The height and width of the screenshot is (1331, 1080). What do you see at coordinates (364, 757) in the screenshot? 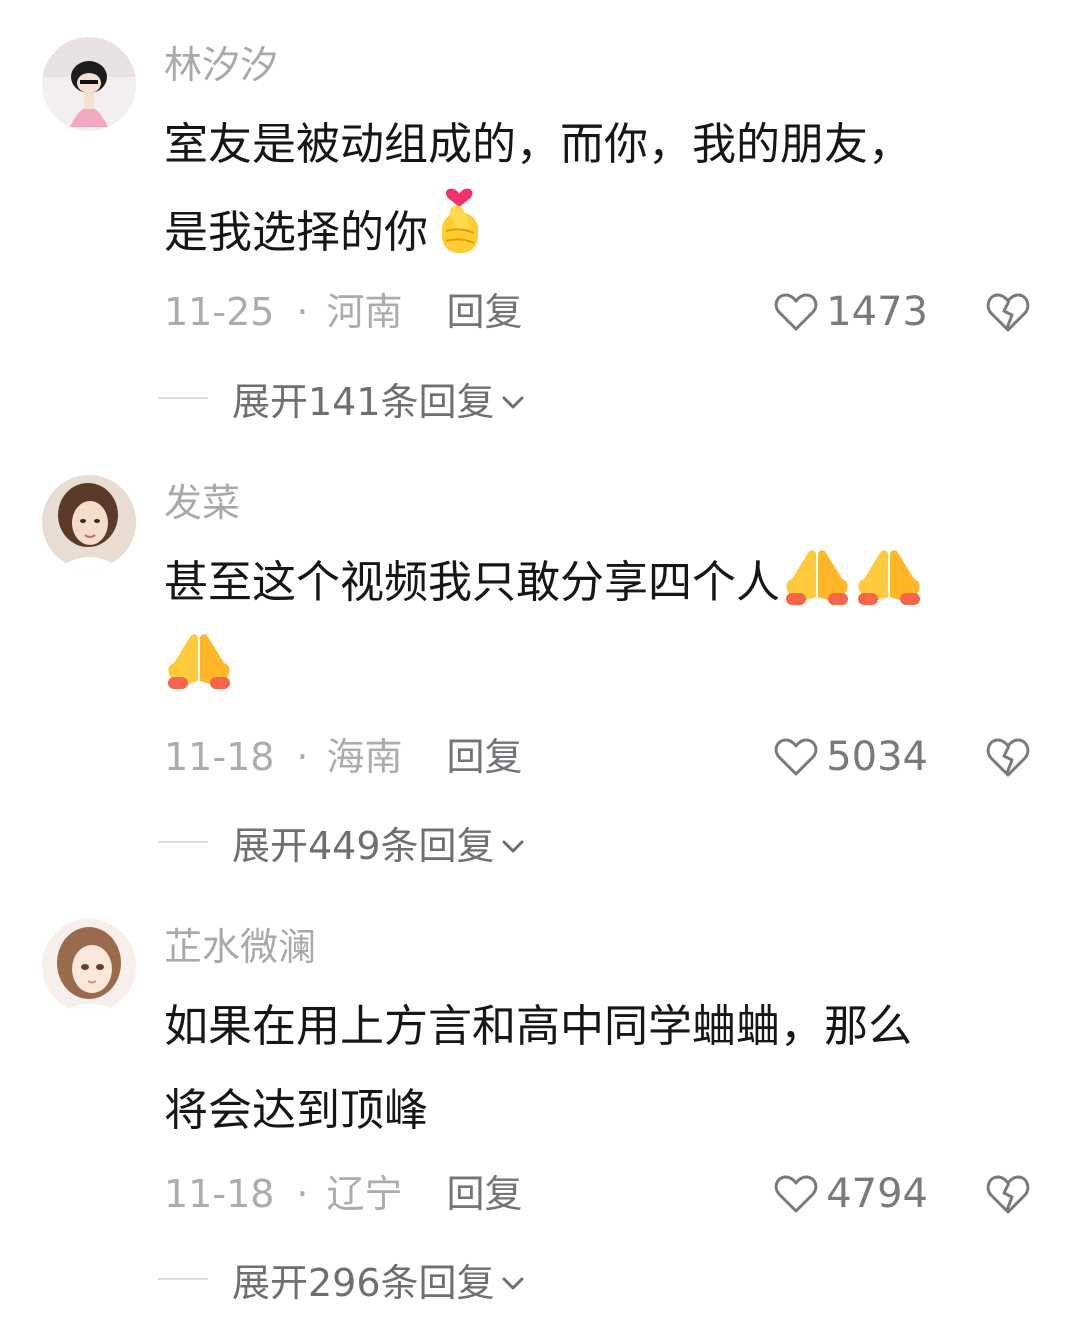
I see `comment-location: 海南` at bounding box center [364, 757].